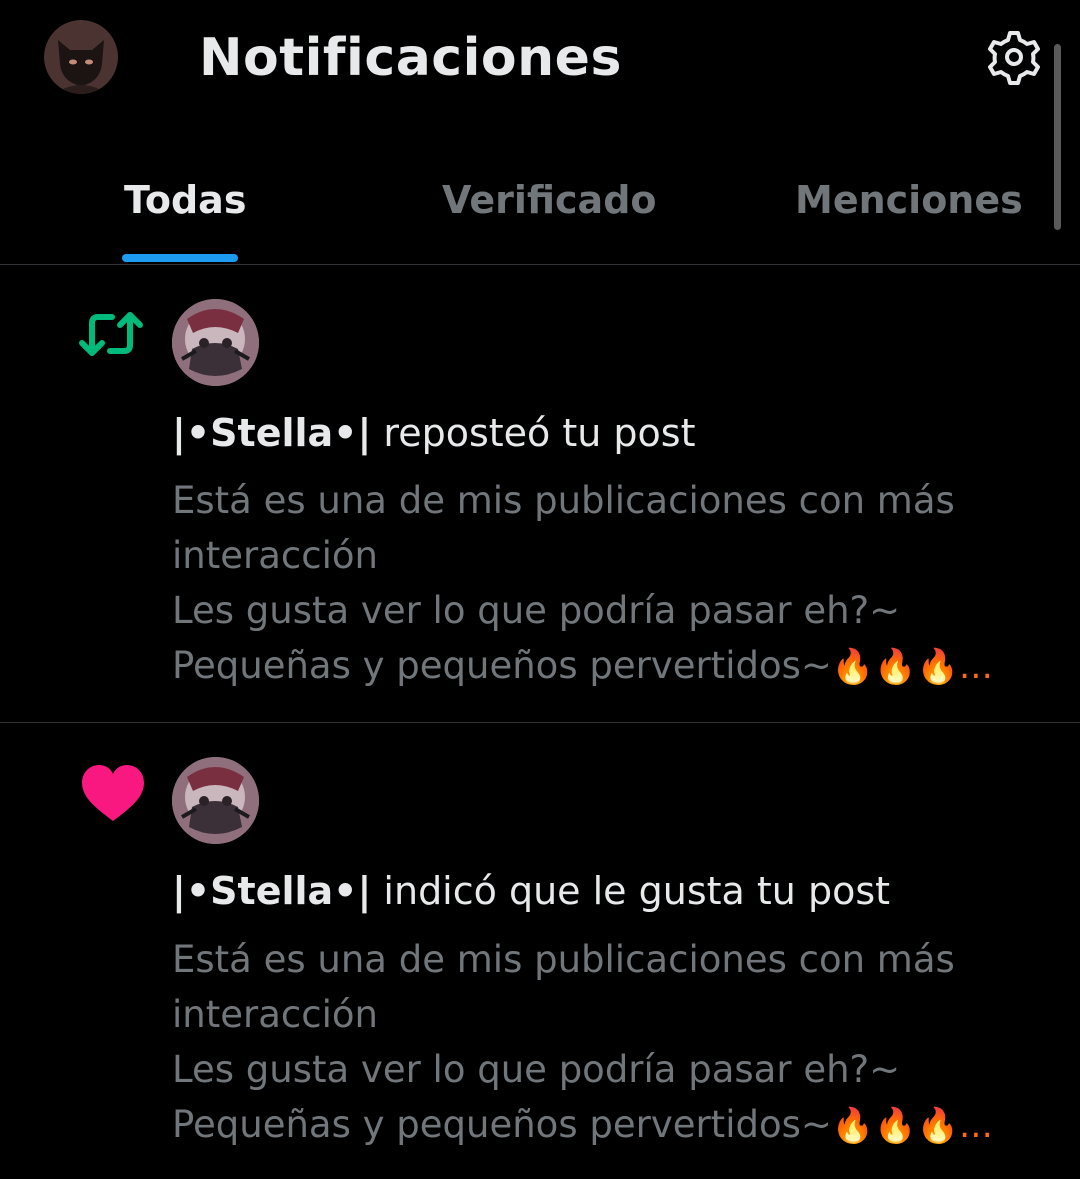 The width and height of the screenshot is (1080, 1179). Describe the element at coordinates (631, 891) in the screenshot. I see `notification-action: indicó que le gusta tu post` at that location.